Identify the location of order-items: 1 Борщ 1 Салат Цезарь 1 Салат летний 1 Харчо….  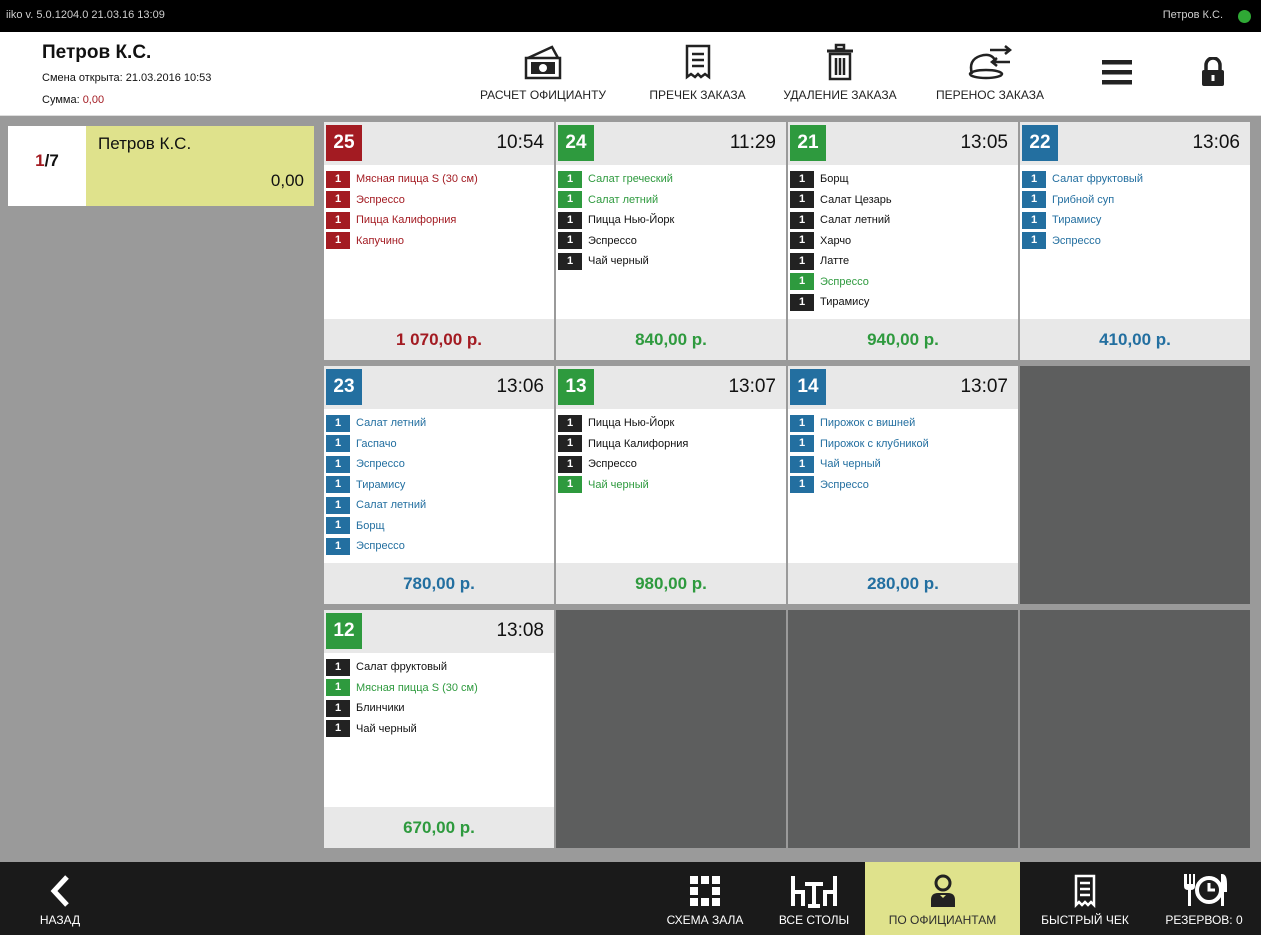
(903, 241).